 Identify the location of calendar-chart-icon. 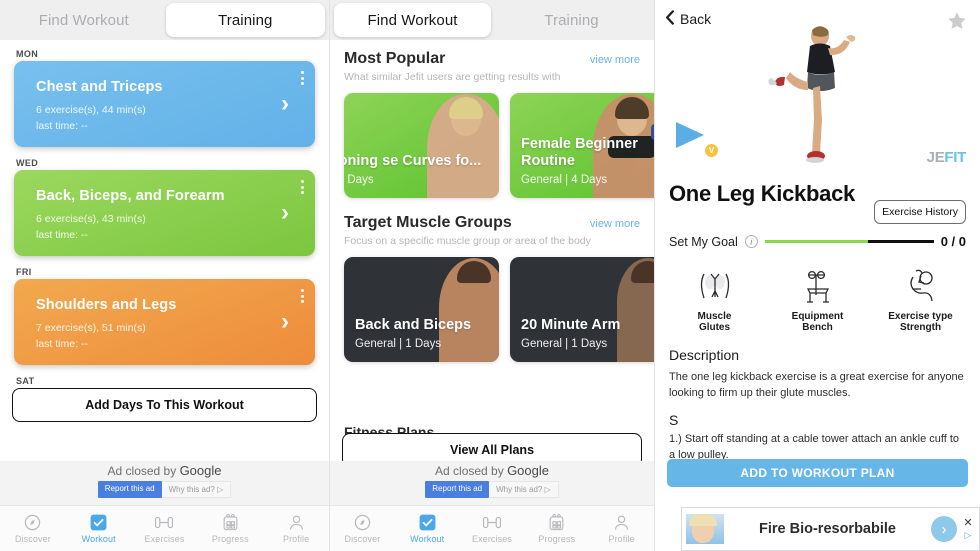
(230, 522).